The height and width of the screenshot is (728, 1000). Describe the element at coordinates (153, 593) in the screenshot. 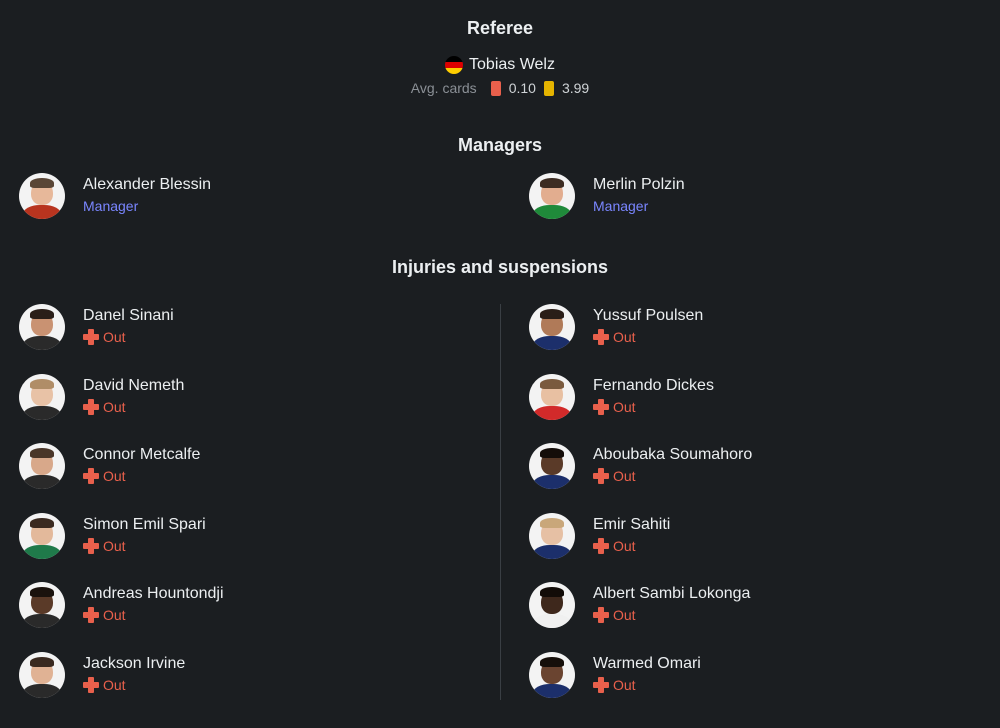

I see `player-name: Andreas Hountondji` at that location.